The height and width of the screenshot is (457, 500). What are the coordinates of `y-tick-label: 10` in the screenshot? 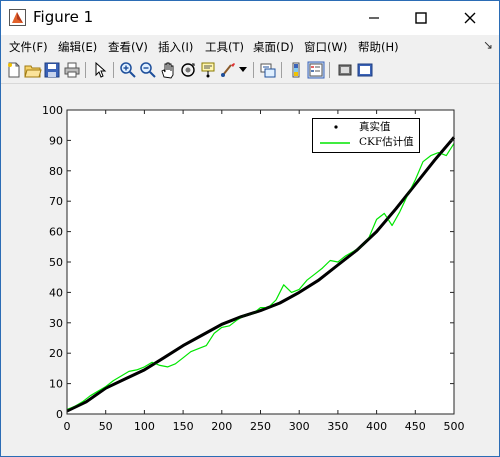 It's located at (56, 384).